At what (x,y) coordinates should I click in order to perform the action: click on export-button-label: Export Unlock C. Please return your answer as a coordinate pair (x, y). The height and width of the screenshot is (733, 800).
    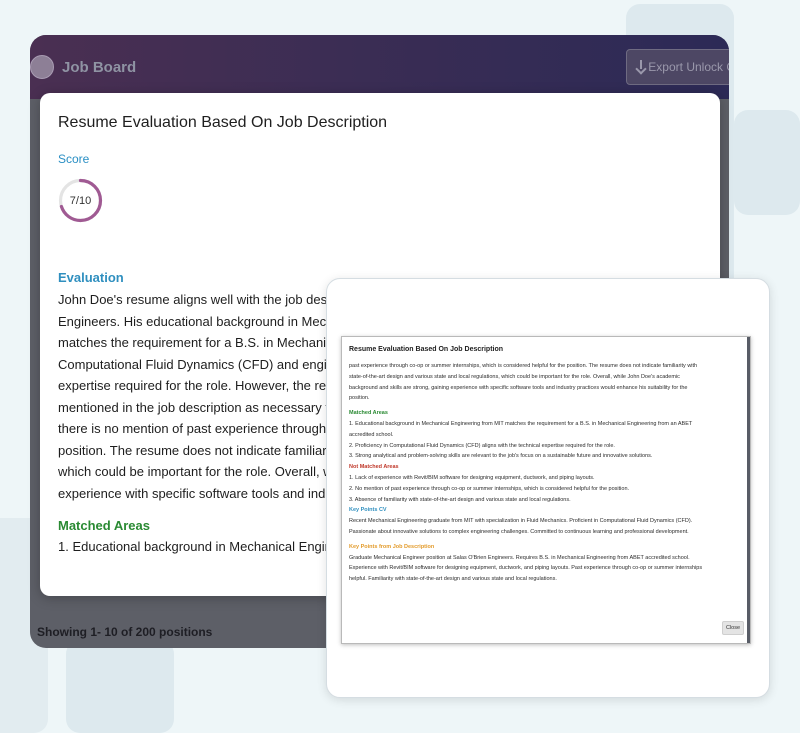
    Looking at the image, I should click on (688, 67).